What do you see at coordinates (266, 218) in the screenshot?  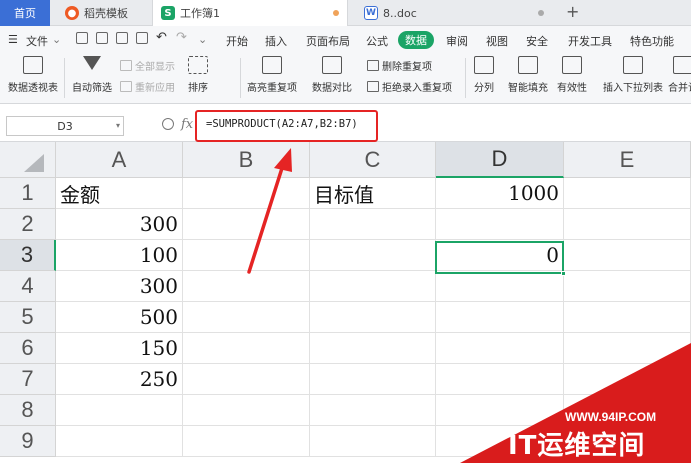 I see `arrow-shaft` at bounding box center [266, 218].